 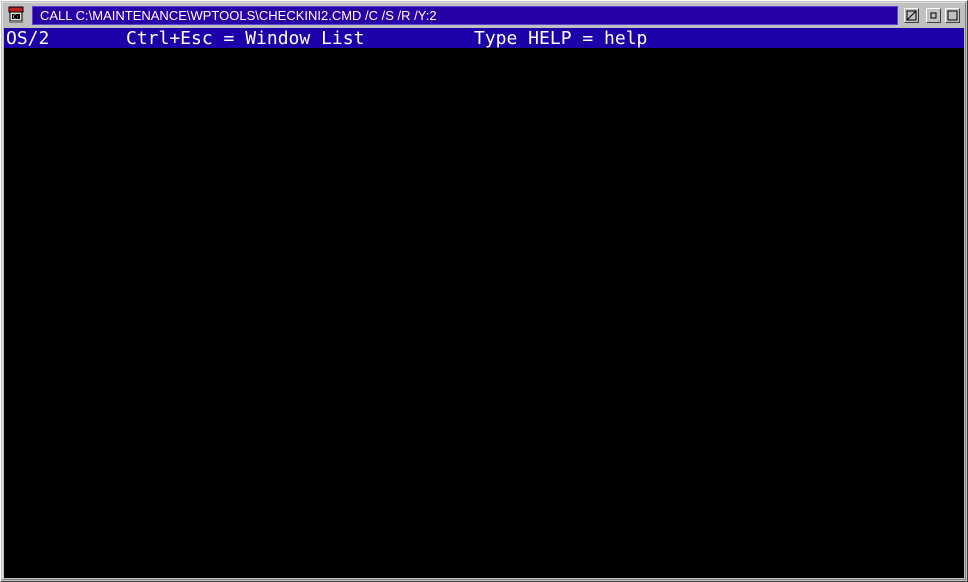 I want to click on help-hint: Type HELP = help, so click(x=561, y=38).